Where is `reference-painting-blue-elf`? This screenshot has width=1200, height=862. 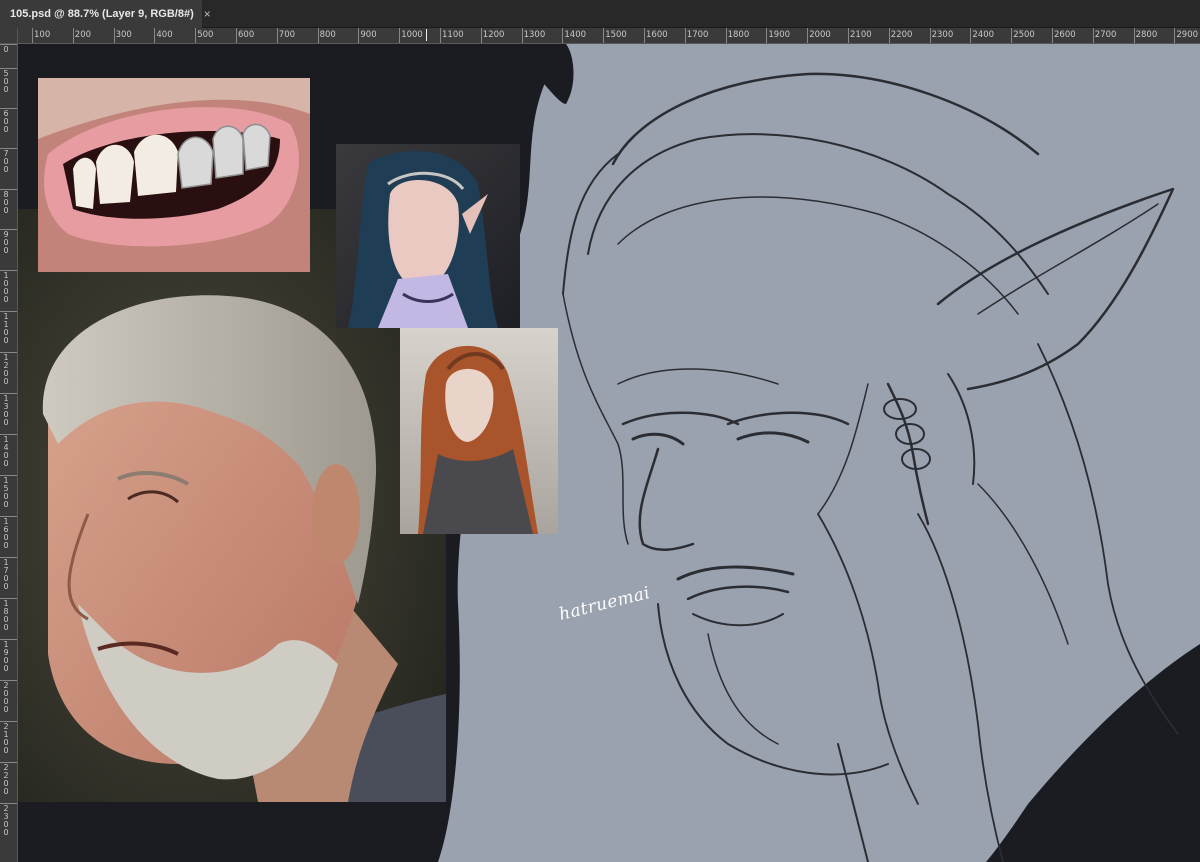 reference-painting-blue-elf is located at coordinates (428, 236).